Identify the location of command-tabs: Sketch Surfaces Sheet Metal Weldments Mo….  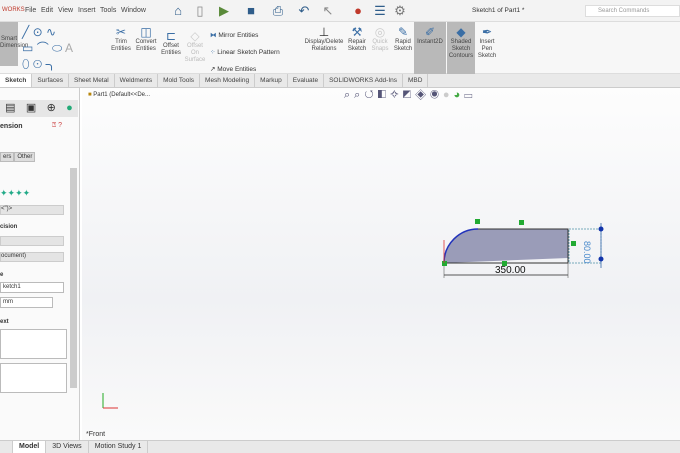
(340, 81).